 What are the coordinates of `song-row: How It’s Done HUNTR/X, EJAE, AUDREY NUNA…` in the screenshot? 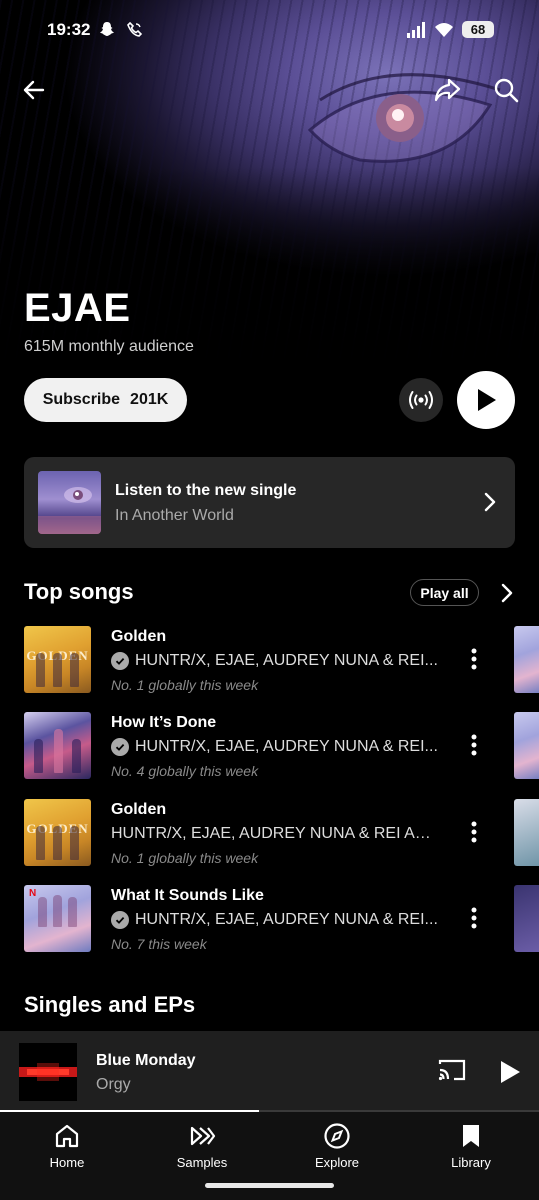 It's located at (269, 752).